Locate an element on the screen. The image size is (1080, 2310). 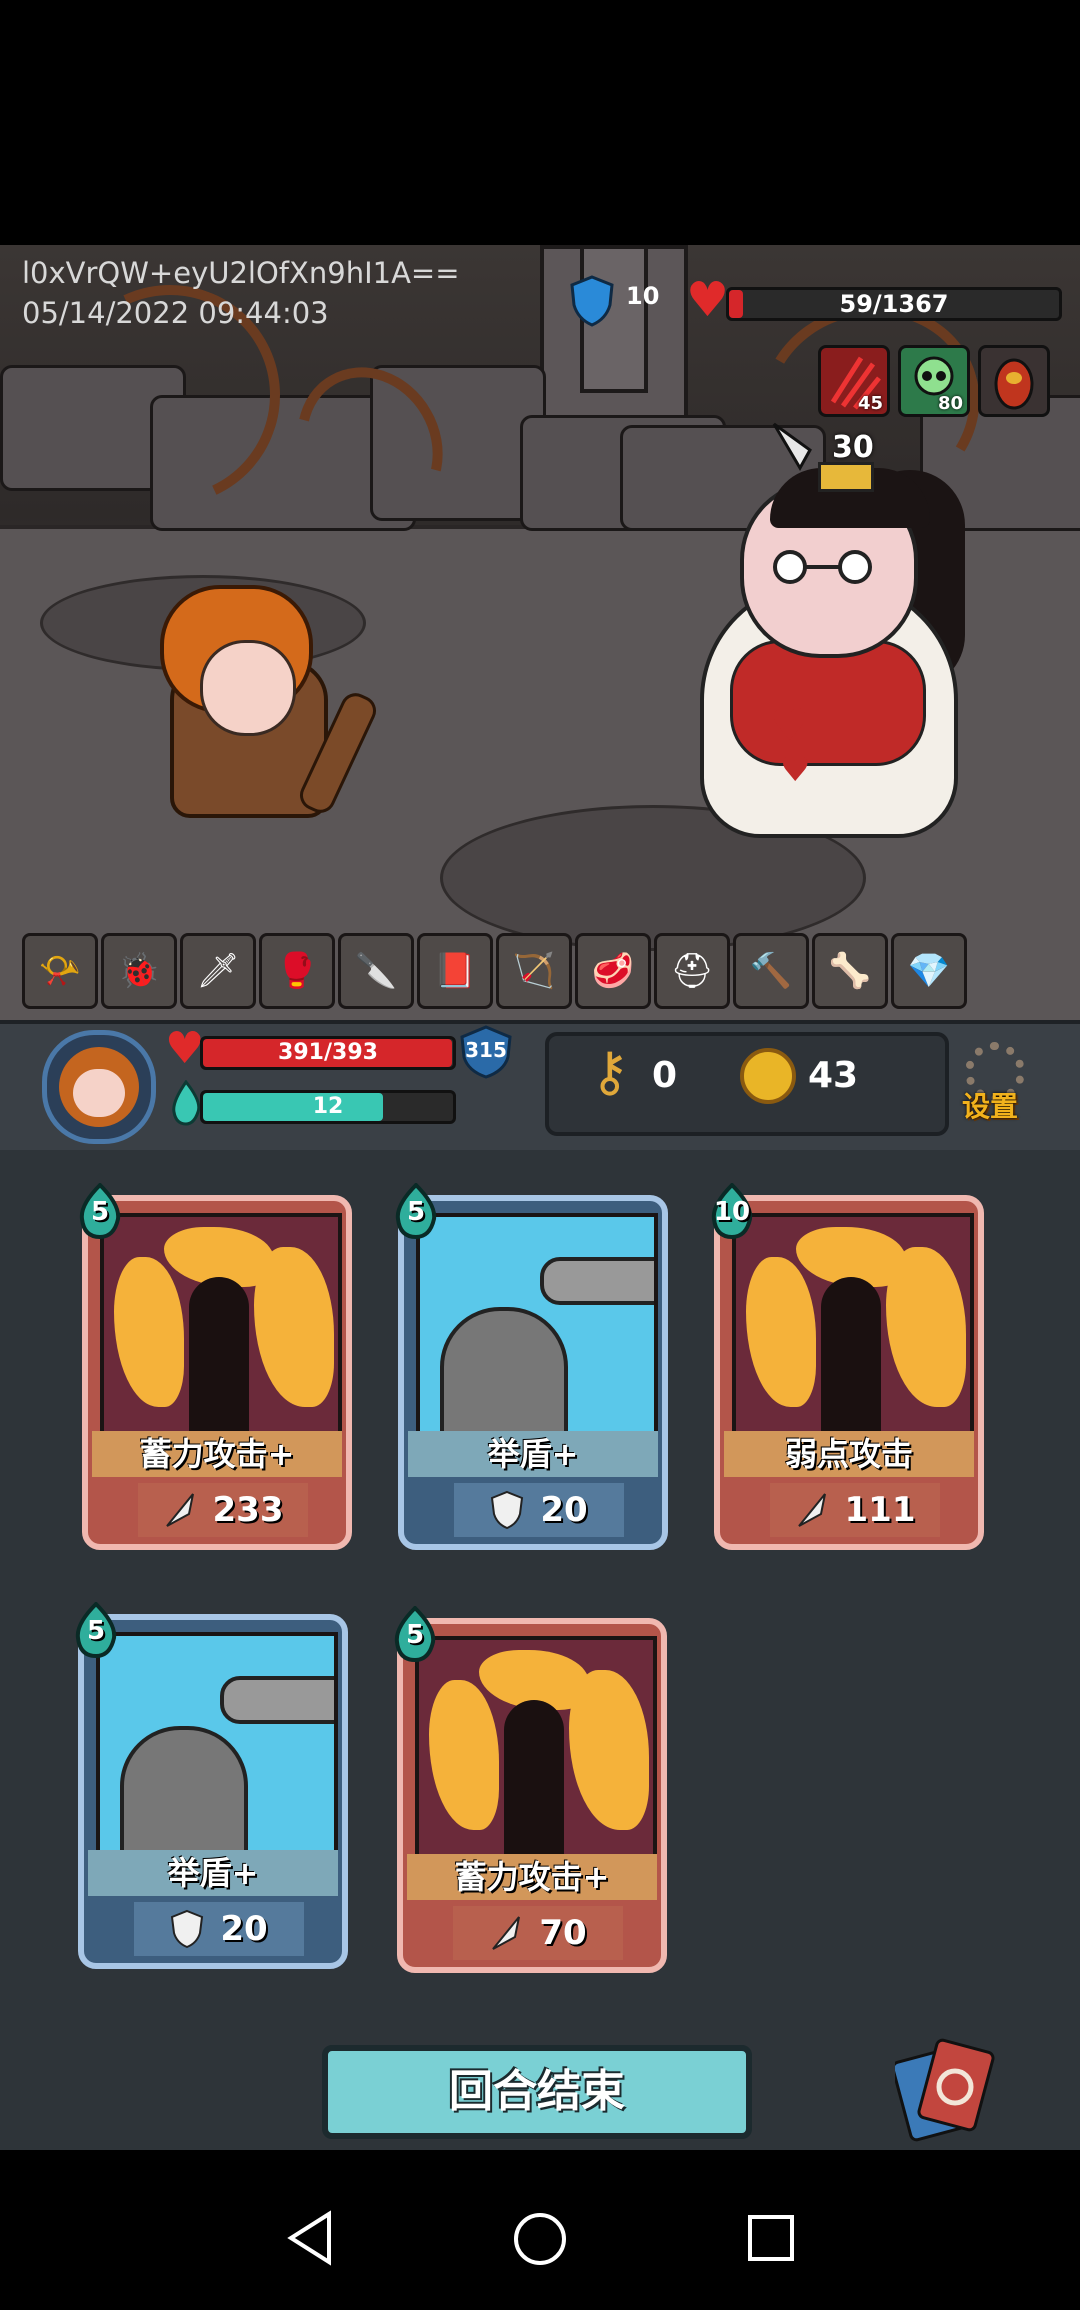
home-icon is located at coordinates (540, 2239).